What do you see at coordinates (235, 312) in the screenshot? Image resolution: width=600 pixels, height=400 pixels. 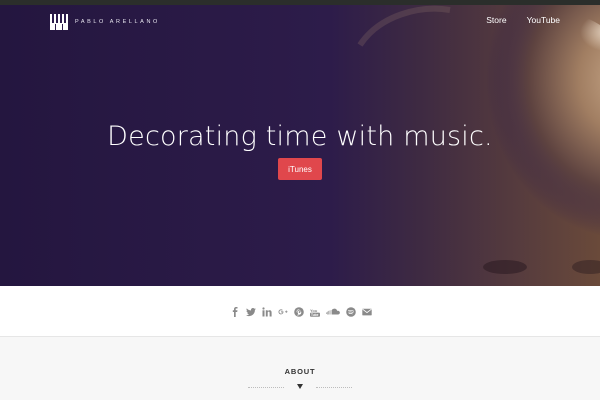 I see `facebook-icon` at bounding box center [235, 312].